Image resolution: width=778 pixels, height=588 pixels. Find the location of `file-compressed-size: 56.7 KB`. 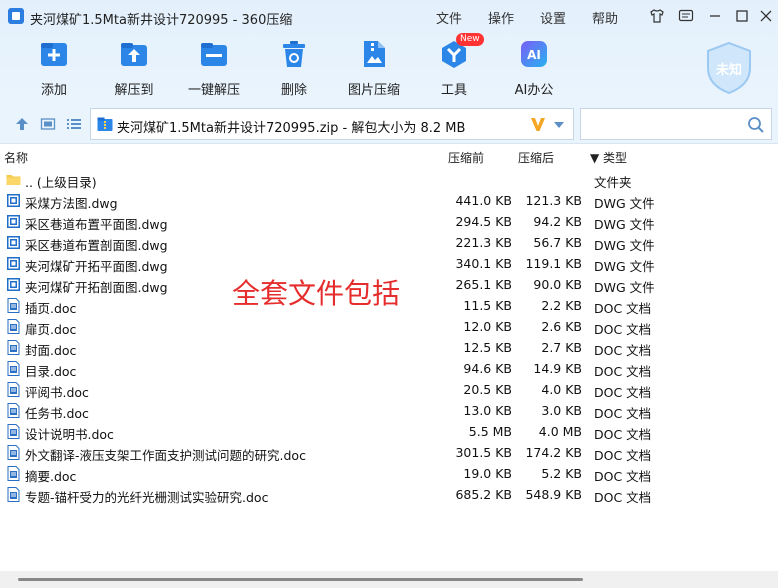

file-compressed-size: 56.7 KB is located at coordinates (557, 242).